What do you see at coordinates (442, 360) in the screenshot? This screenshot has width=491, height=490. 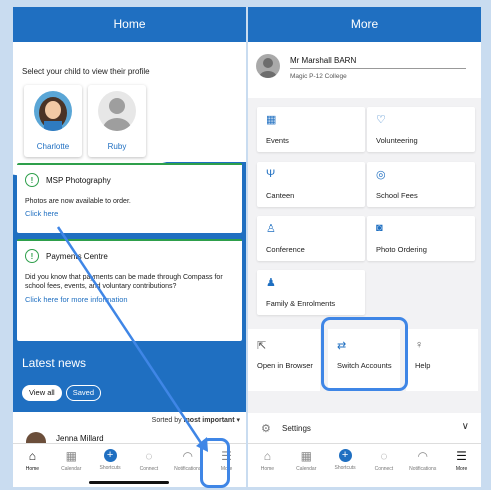 I see `help-button: ♀ Help` at bounding box center [442, 360].